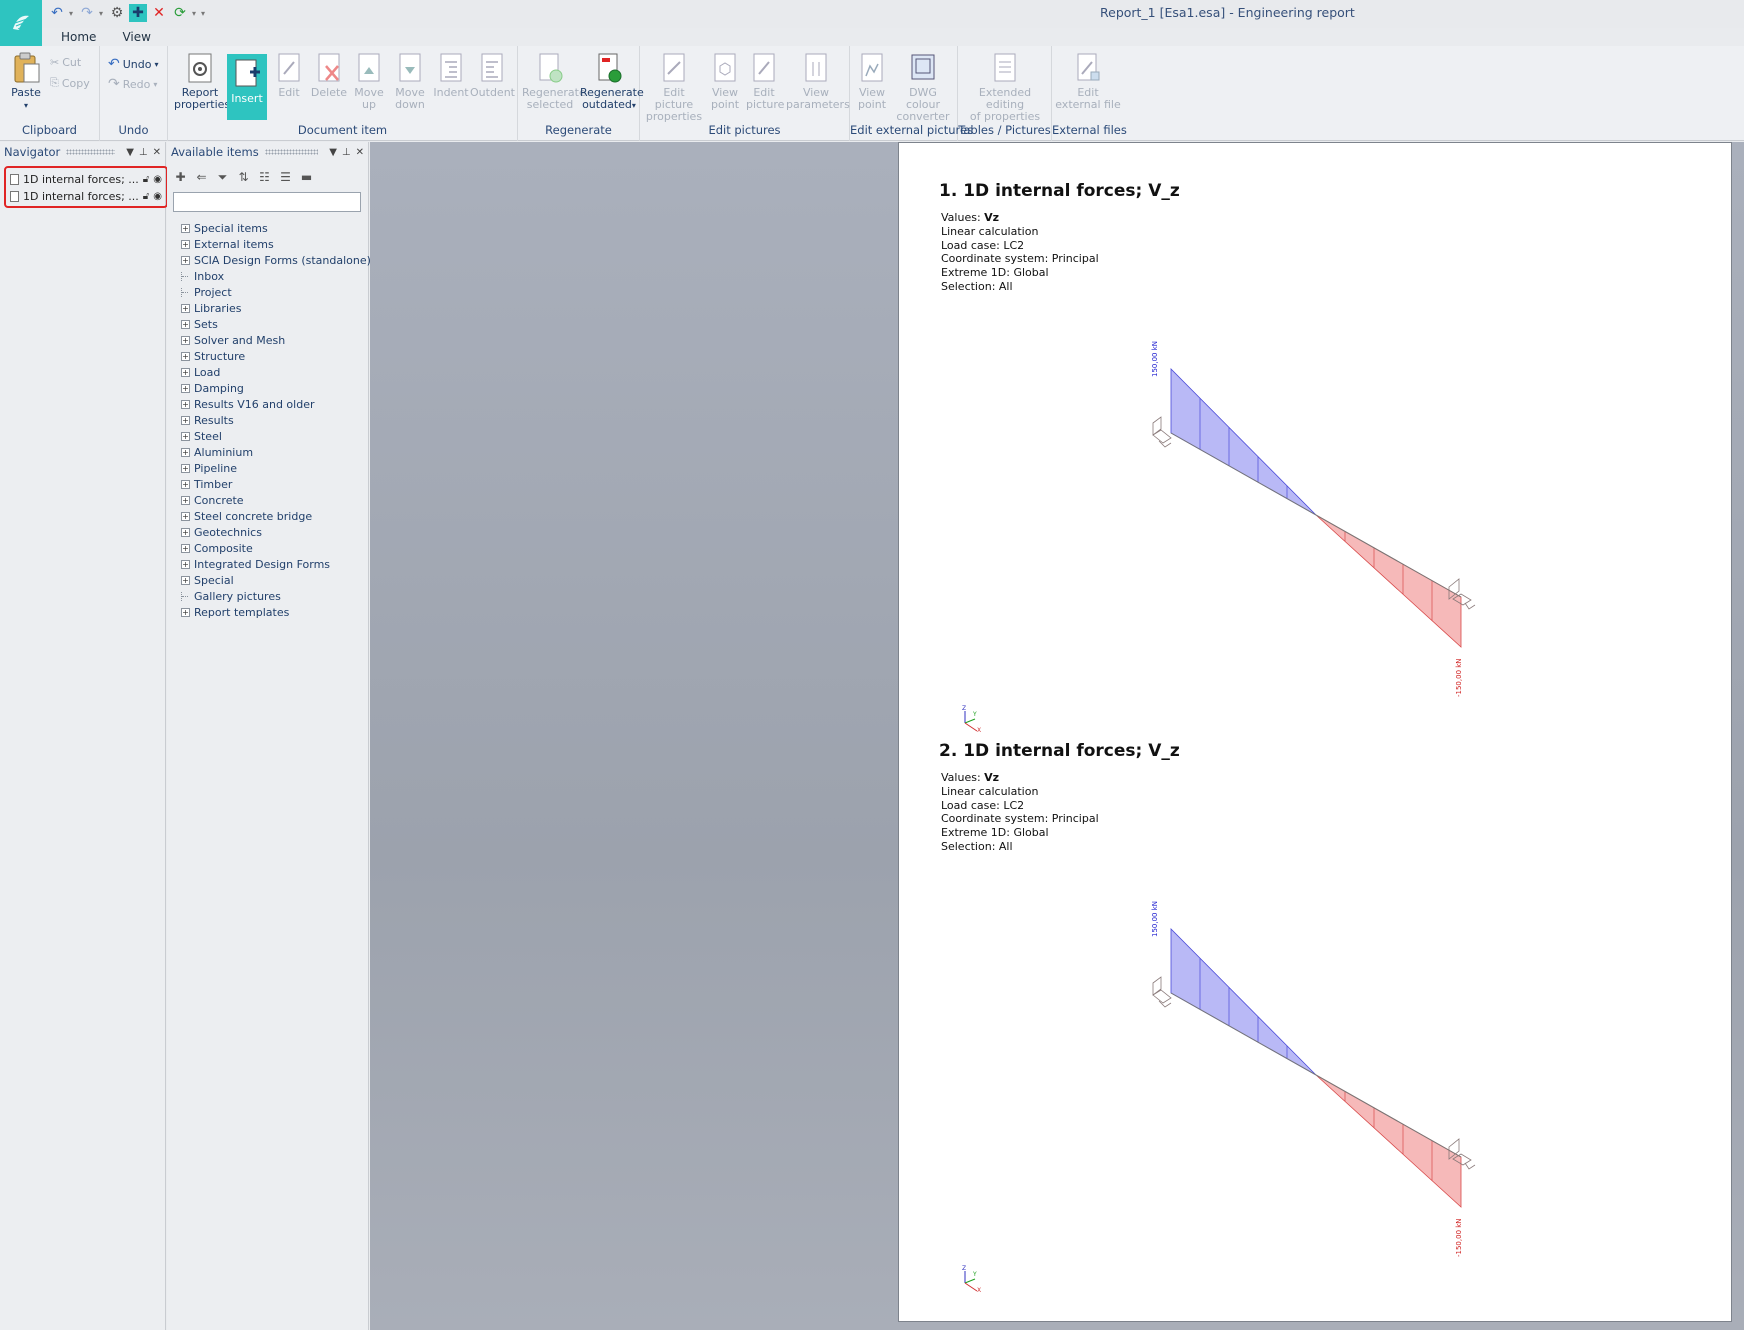  What do you see at coordinates (276, 292) in the screenshot?
I see `tree-item: Project` at bounding box center [276, 292].